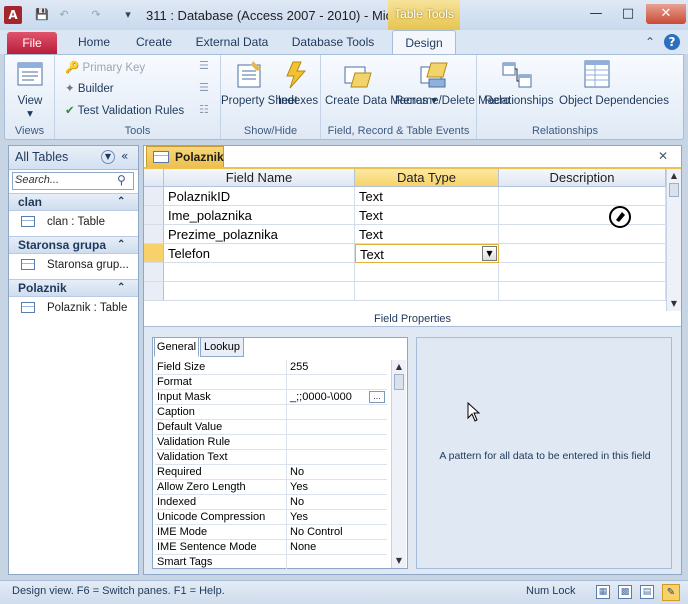  What do you see at coordinates (89, 89) in the screenshot?
I see `builder-button: ✦ Builder` at bounding box center [89, 89].